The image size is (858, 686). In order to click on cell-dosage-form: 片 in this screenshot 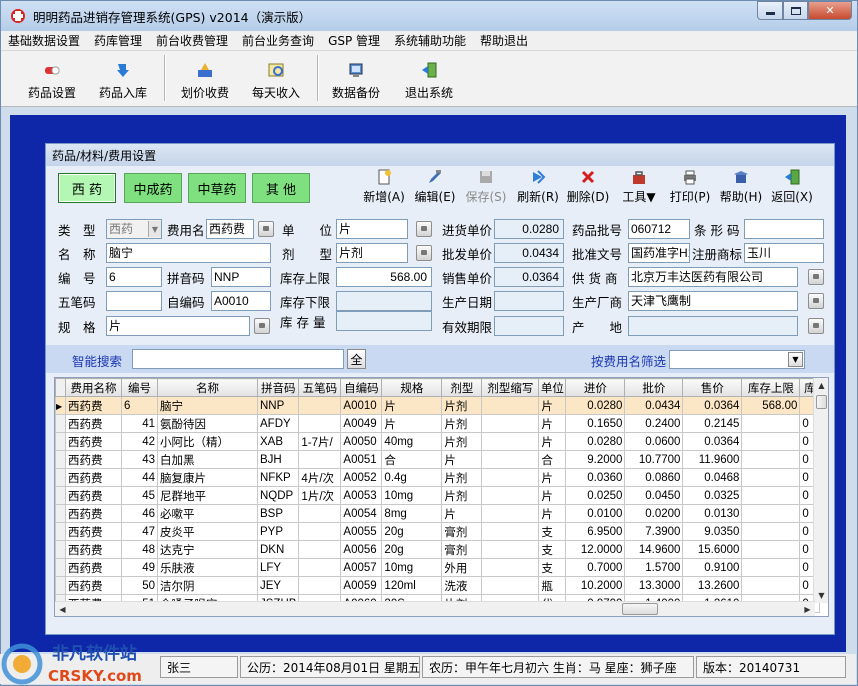, I will do `click(462, 459)`.